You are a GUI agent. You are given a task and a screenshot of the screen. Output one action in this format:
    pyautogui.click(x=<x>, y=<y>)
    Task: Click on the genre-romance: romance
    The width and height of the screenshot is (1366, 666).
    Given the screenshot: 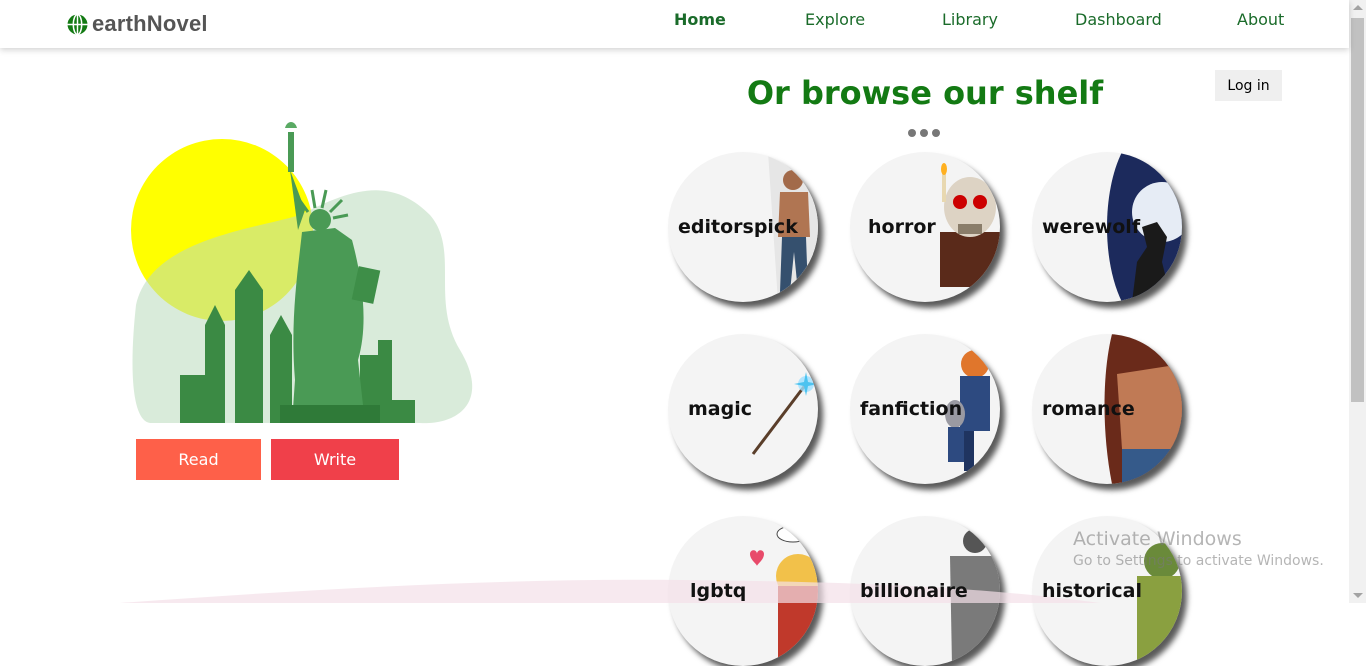 What is the action you would take?
    pyautogui.click(x=1107, y=409)
    